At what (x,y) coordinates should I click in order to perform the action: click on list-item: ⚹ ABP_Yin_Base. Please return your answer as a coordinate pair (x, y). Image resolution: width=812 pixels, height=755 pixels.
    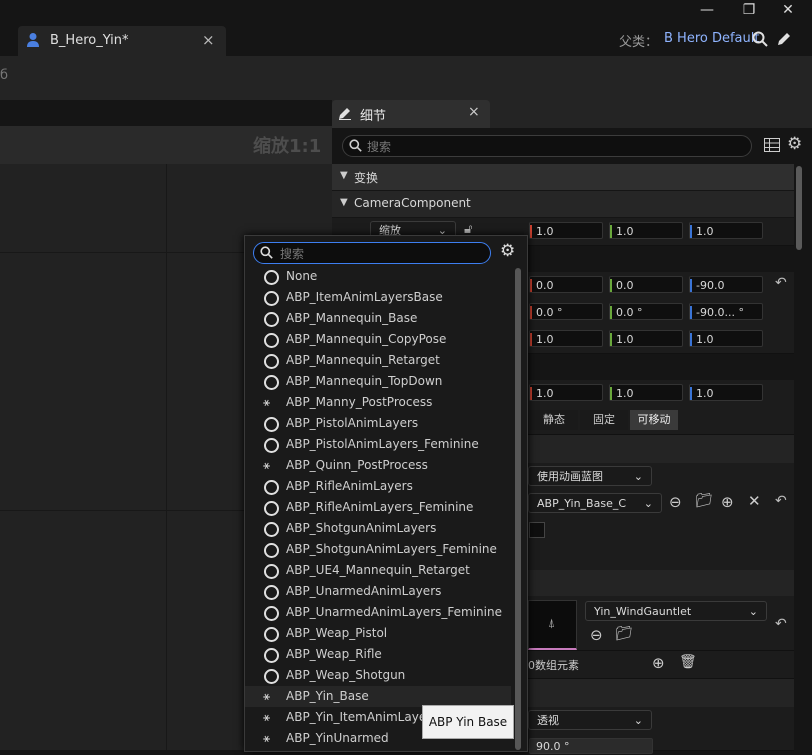
    Looking at the image, I should click on (378, 696).